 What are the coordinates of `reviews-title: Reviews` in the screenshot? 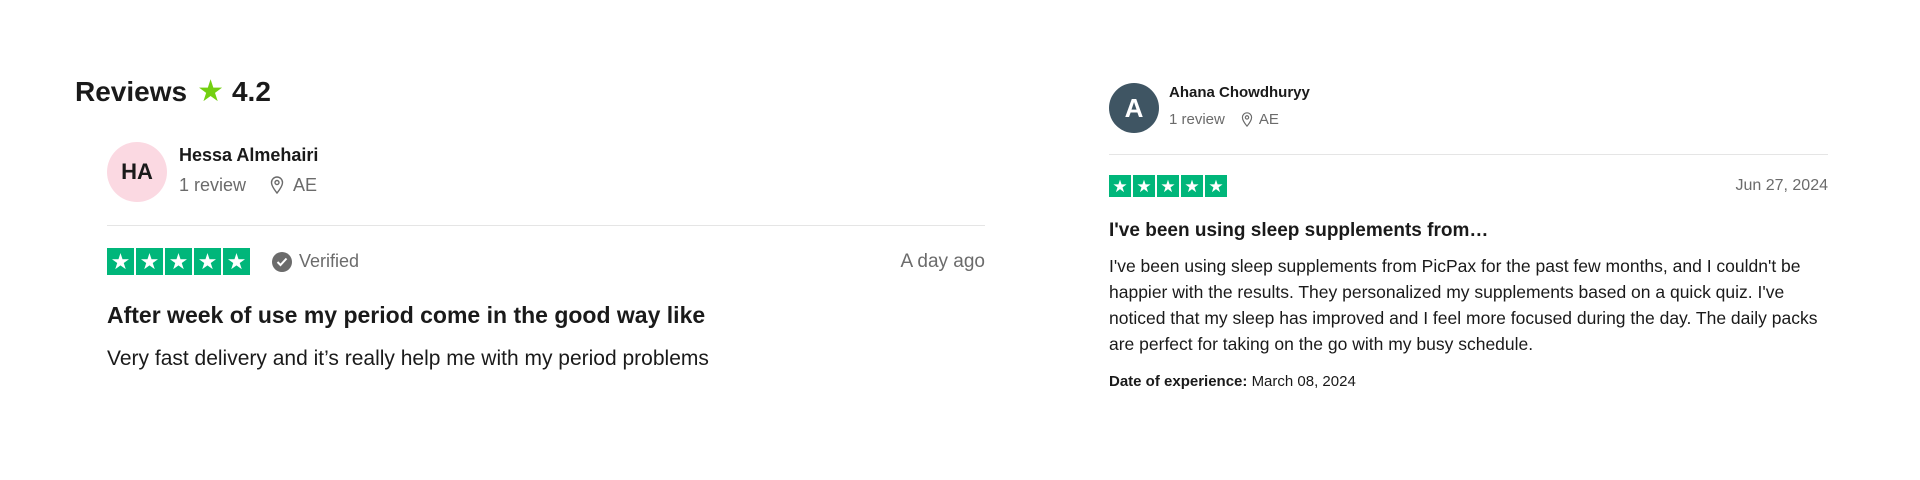 It's located at (131, 91).